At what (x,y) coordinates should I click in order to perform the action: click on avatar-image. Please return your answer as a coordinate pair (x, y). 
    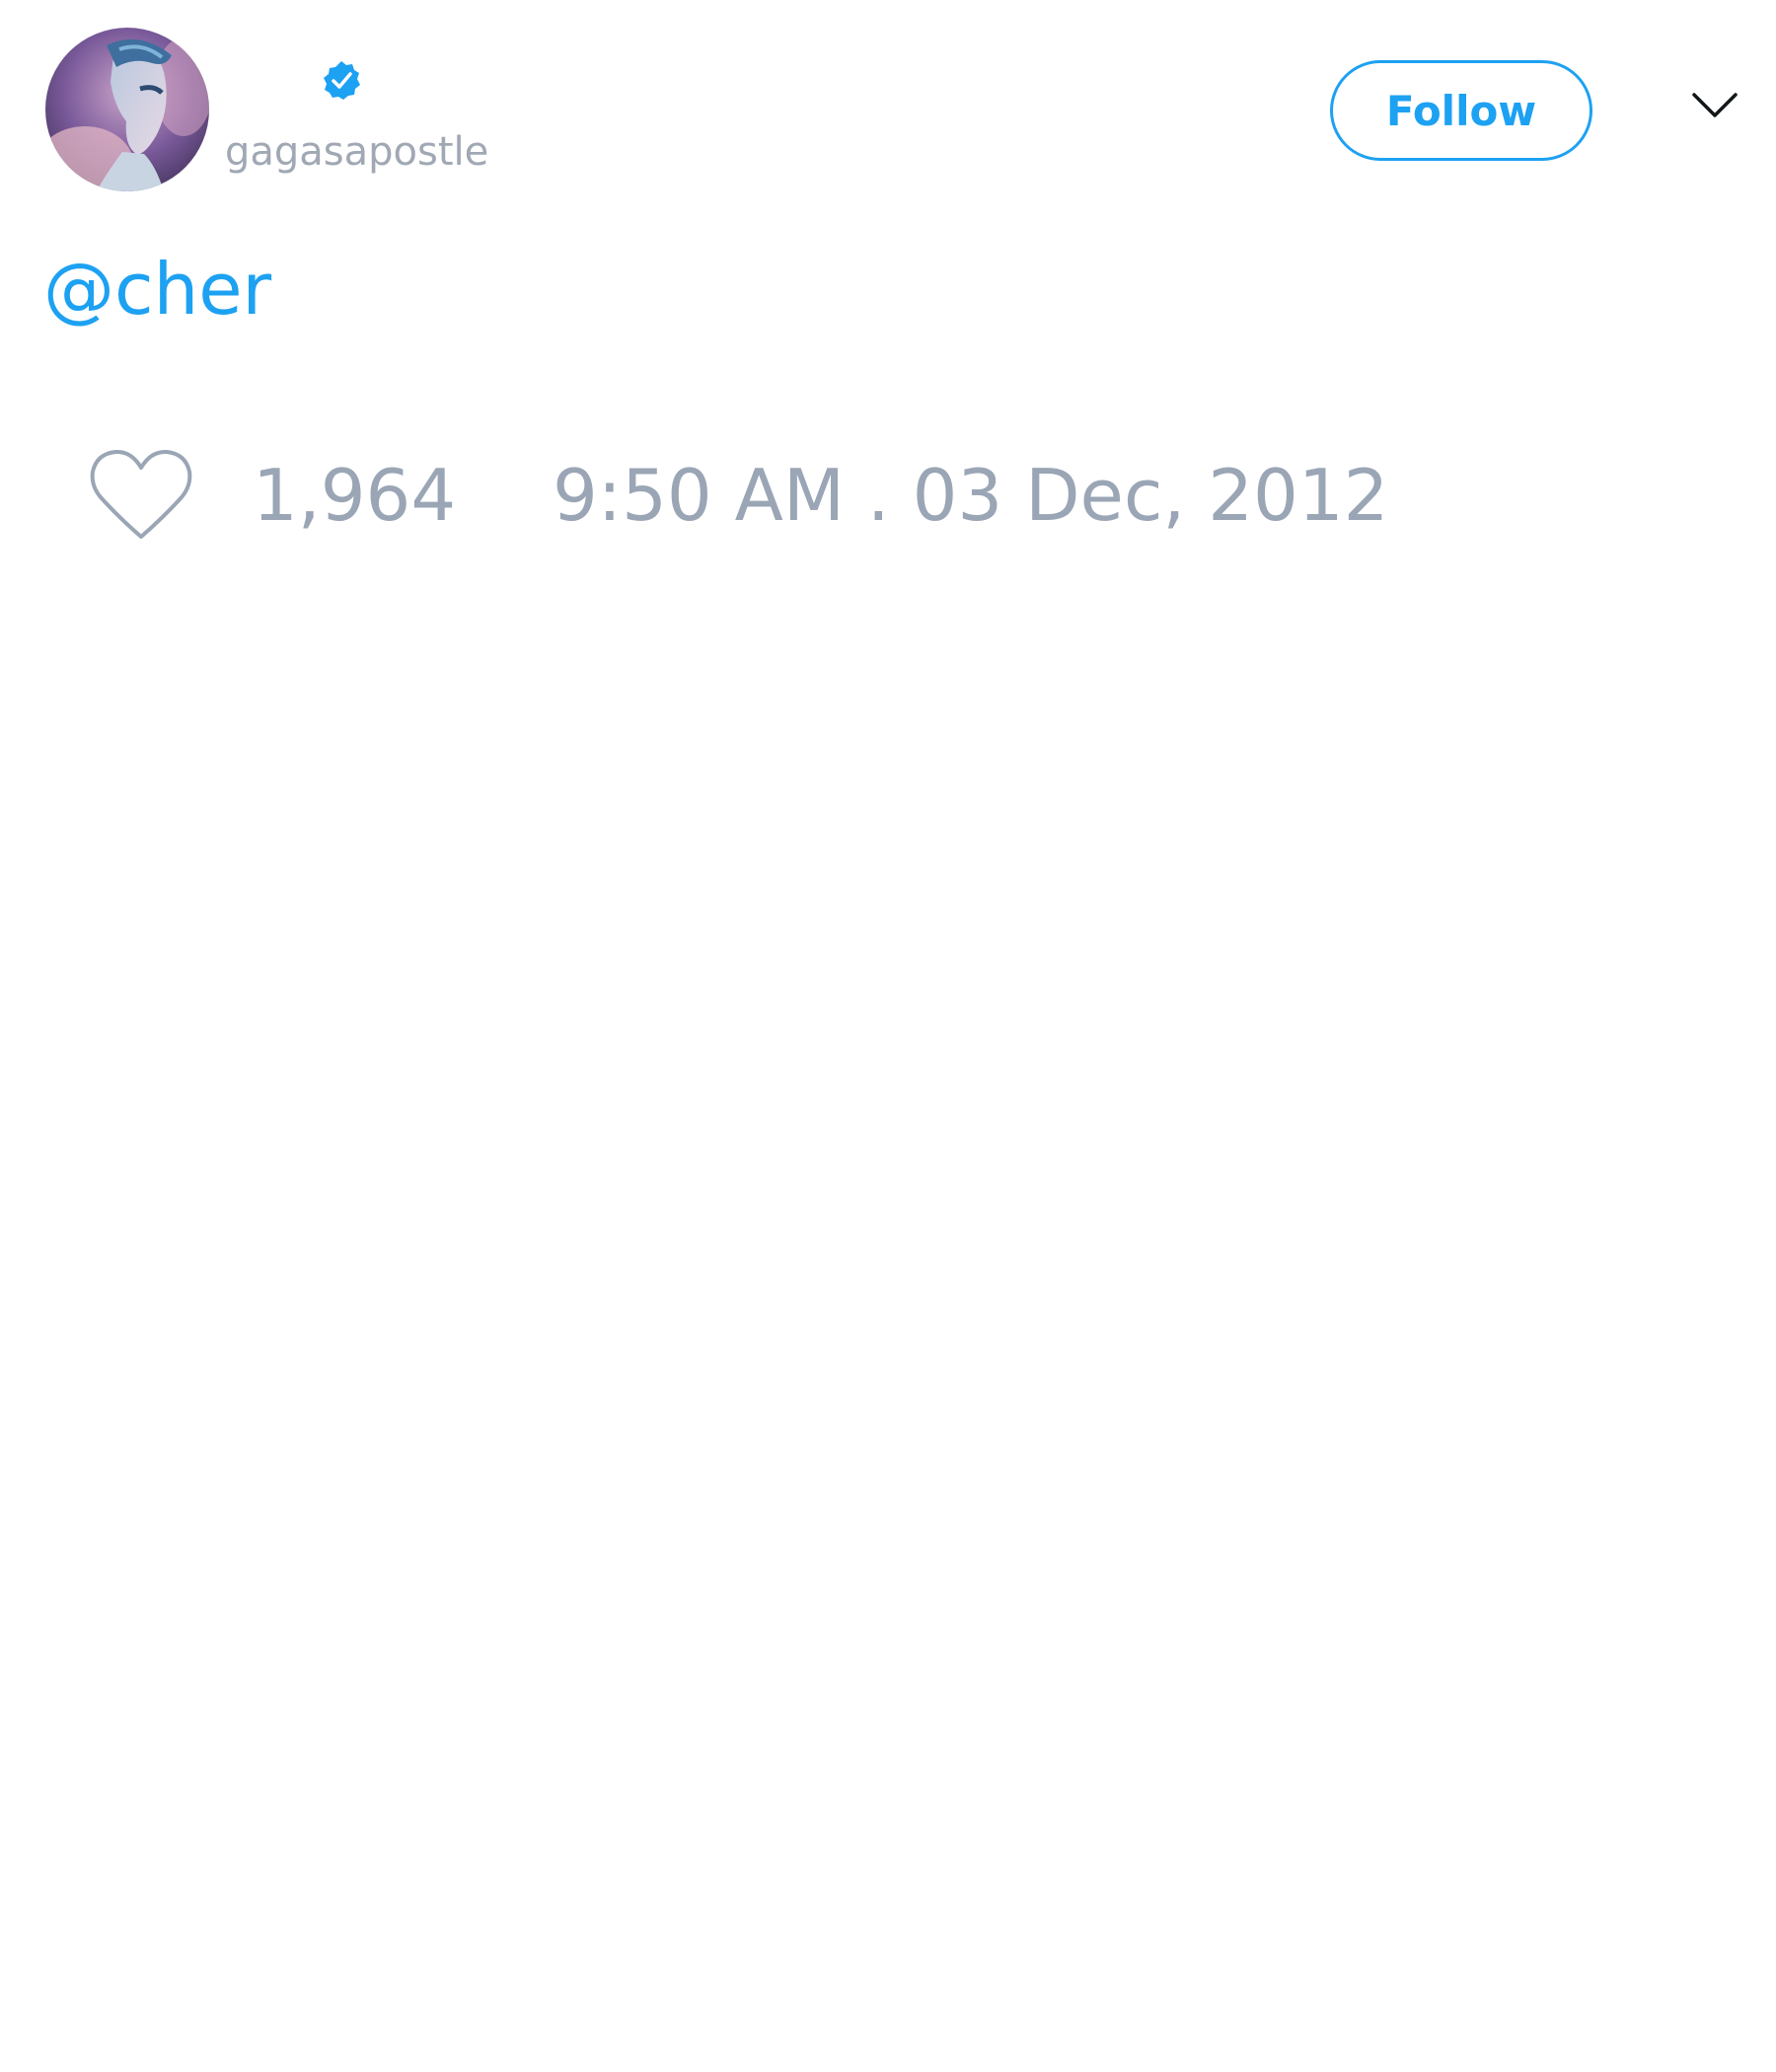
    Looking at the image, I should click on (127, 110).